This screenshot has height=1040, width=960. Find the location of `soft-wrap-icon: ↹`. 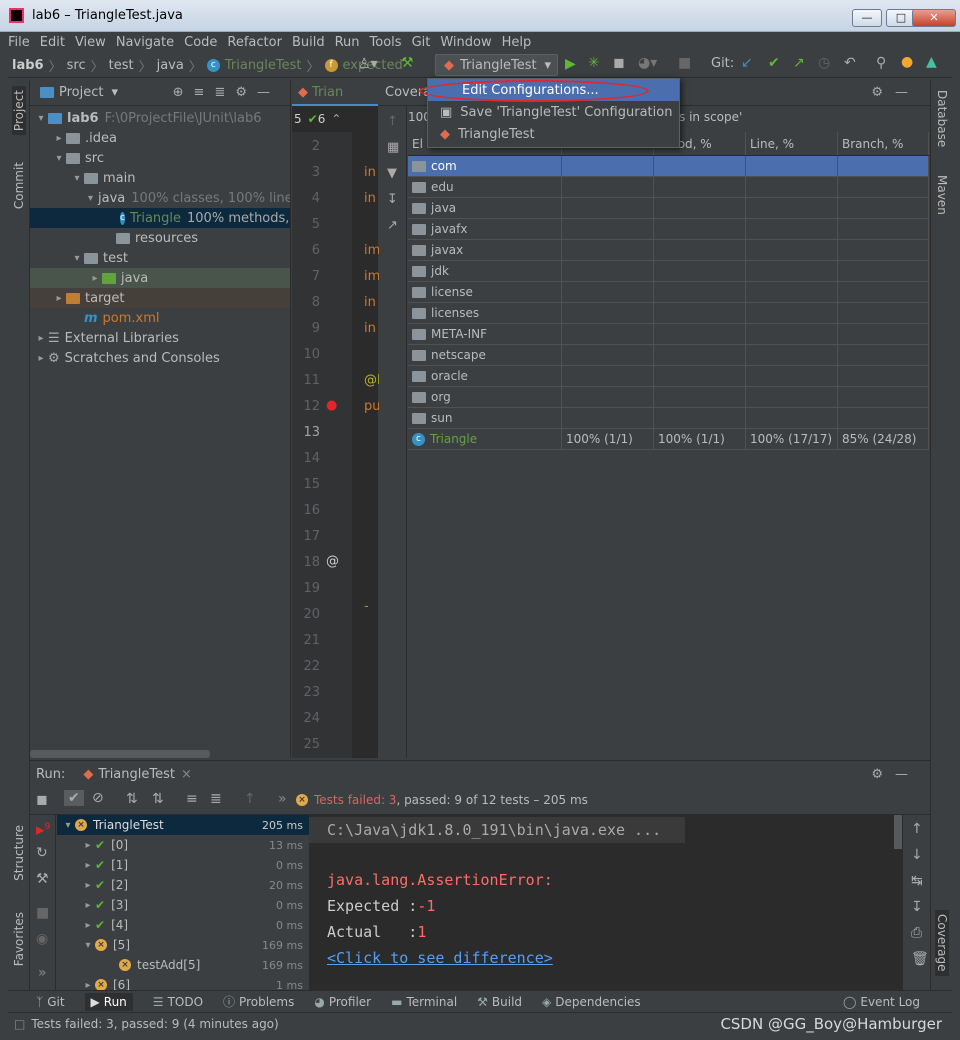

soft-wrap-icon: ↹ is located at coordinates (917, 881).